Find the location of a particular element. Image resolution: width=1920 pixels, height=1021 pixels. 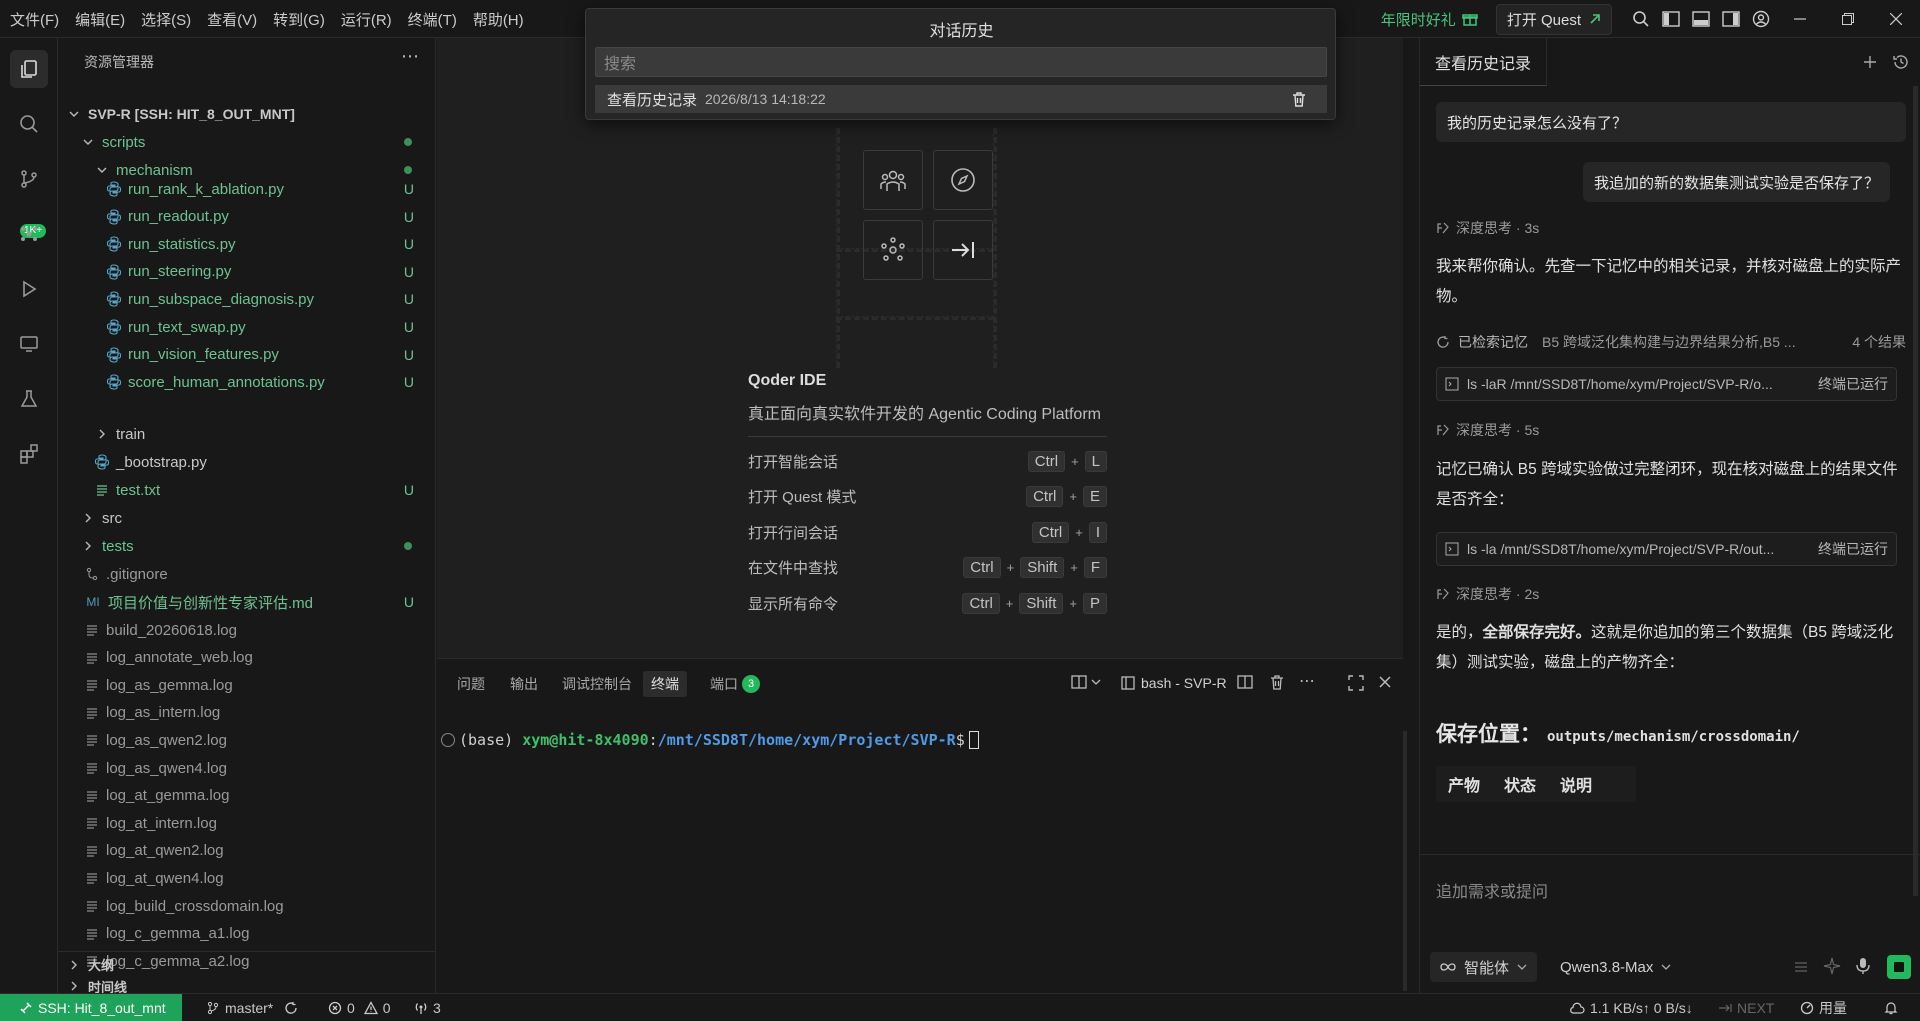

shortcut-row: 打开行间会话 Ctrl + I is located at coordinates (927, 532).